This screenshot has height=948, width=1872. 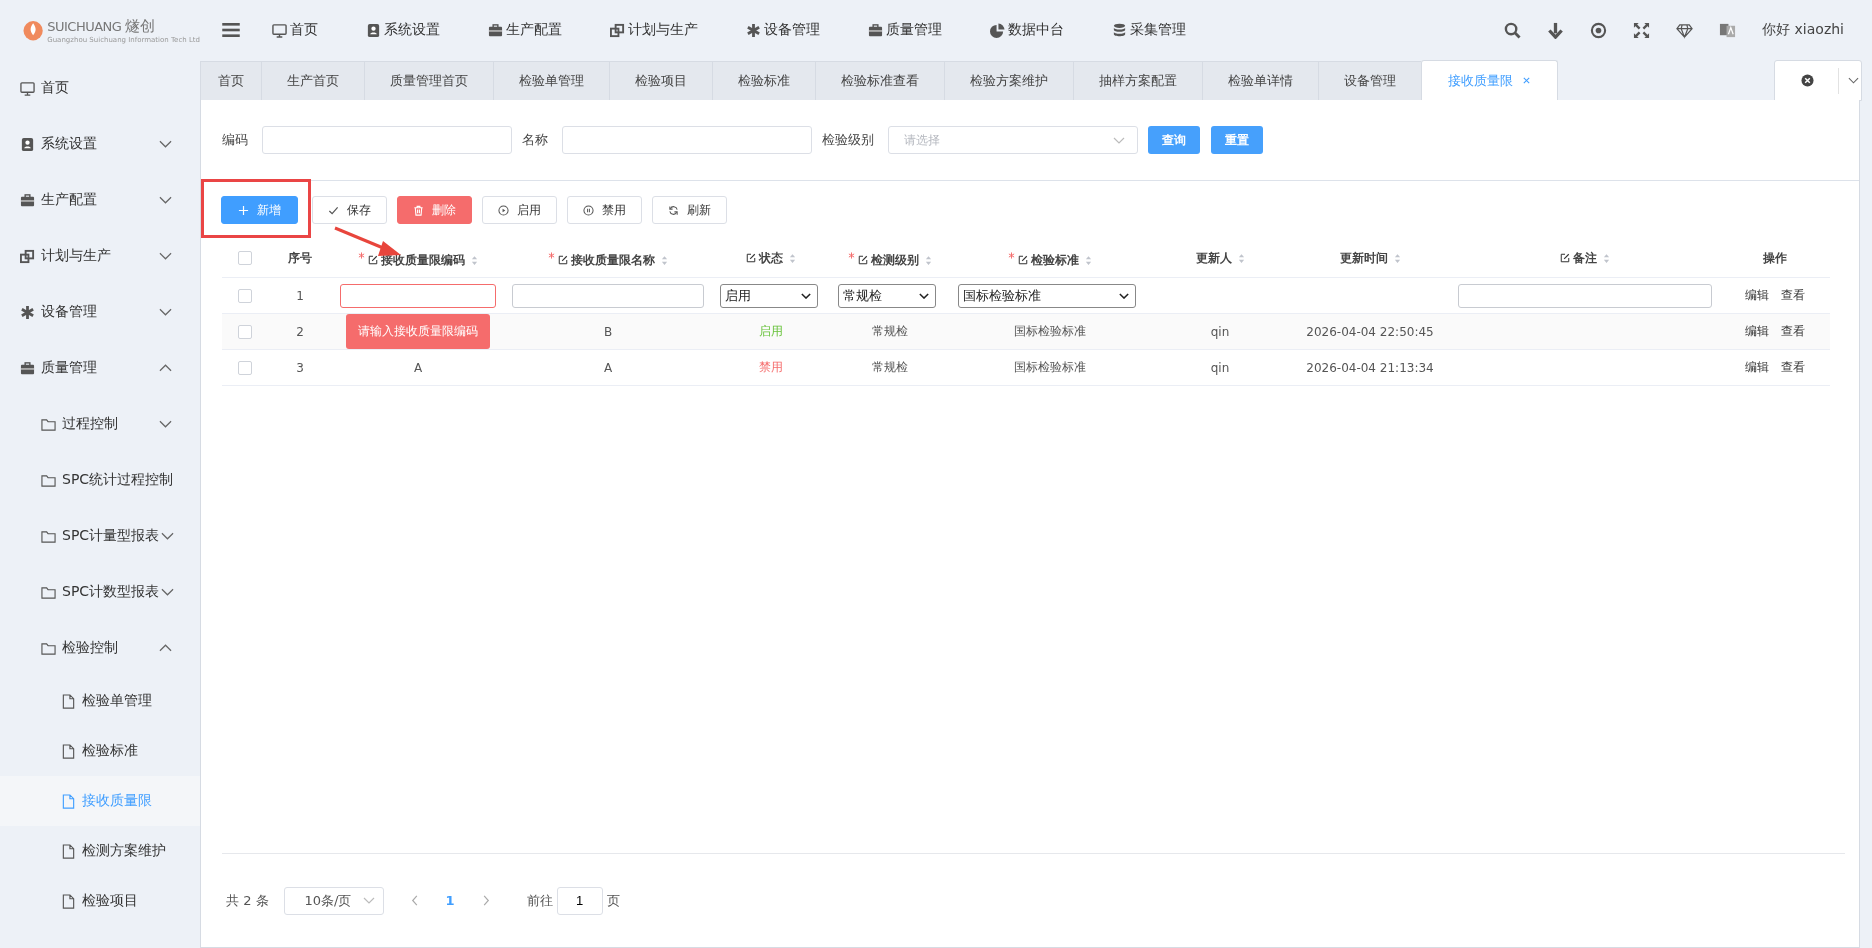 I want to click on tab: 生产首页, so click(x=312, y=80).